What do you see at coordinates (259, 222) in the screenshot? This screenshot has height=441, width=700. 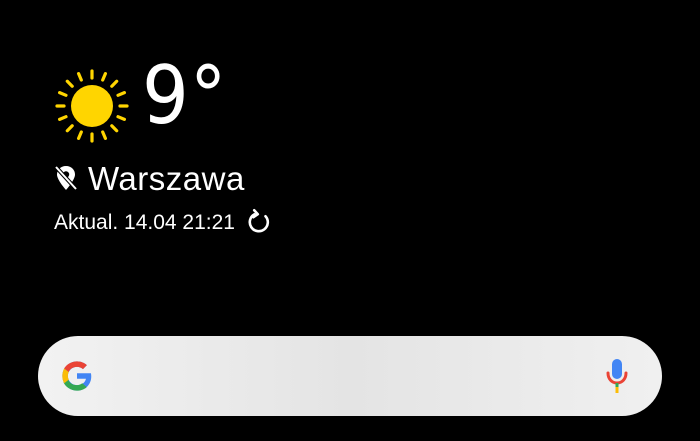 I see `refresh-icon` at bounding box center [259, 222].